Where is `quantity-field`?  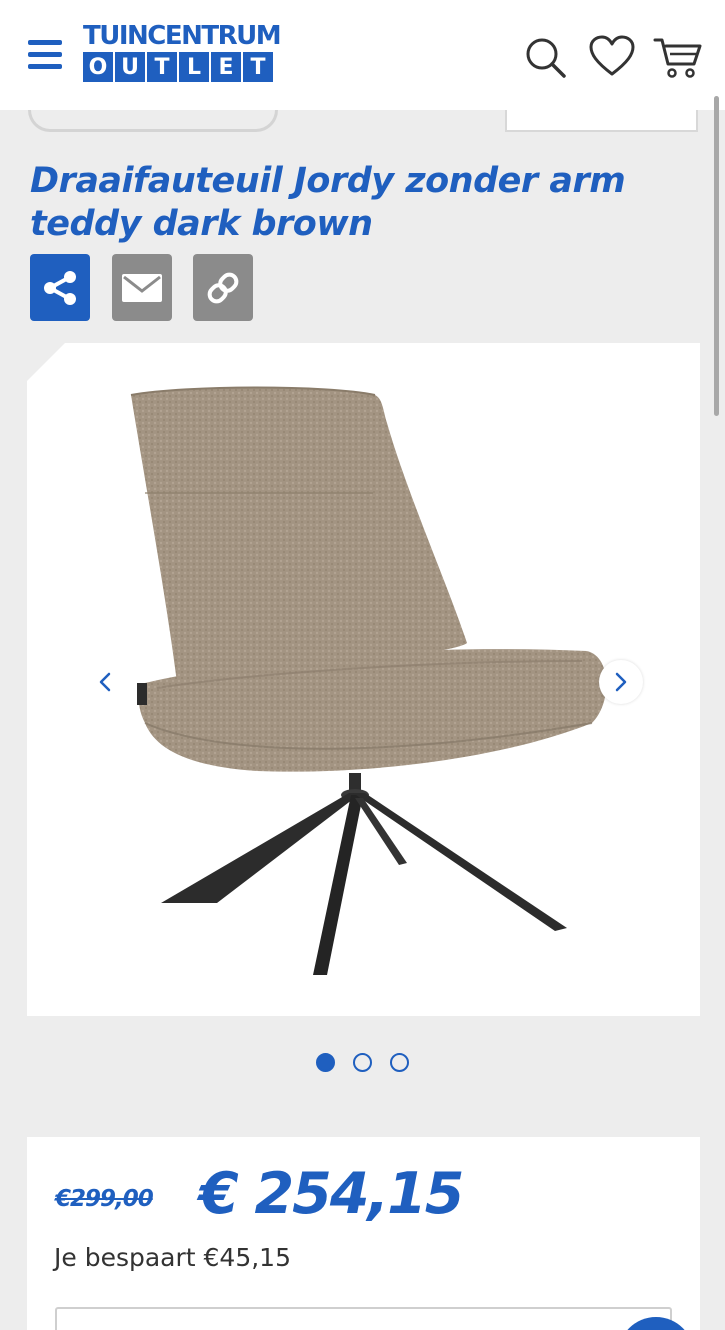 quantity-field is located at coordinates (363, 1318).